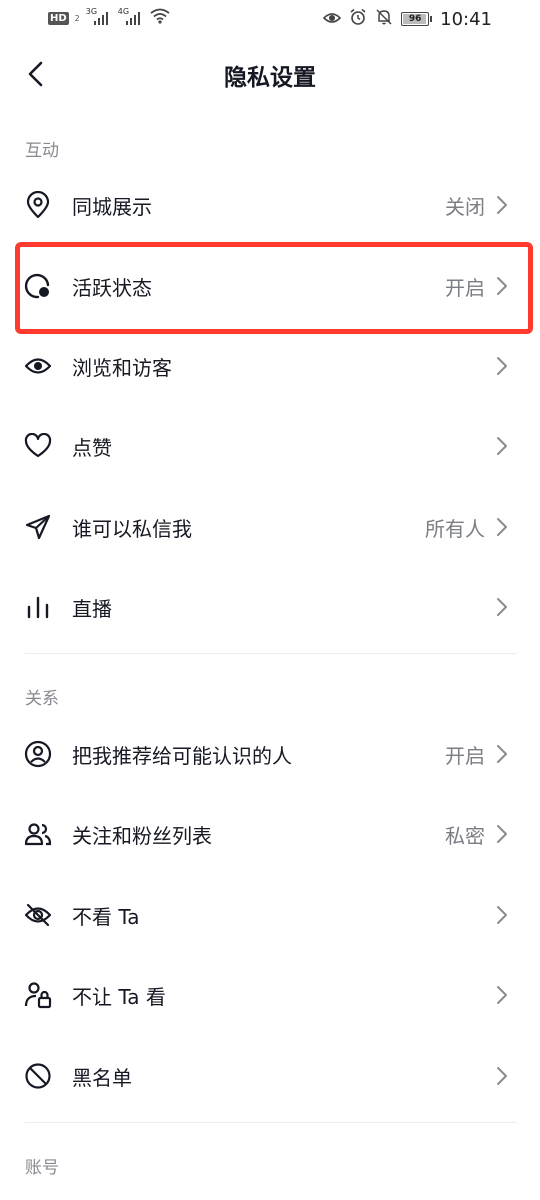  What do you see at coordinates (455, 528) in the screenshot?
I see `row-value: 所有人` at bounding box center [455, 528].